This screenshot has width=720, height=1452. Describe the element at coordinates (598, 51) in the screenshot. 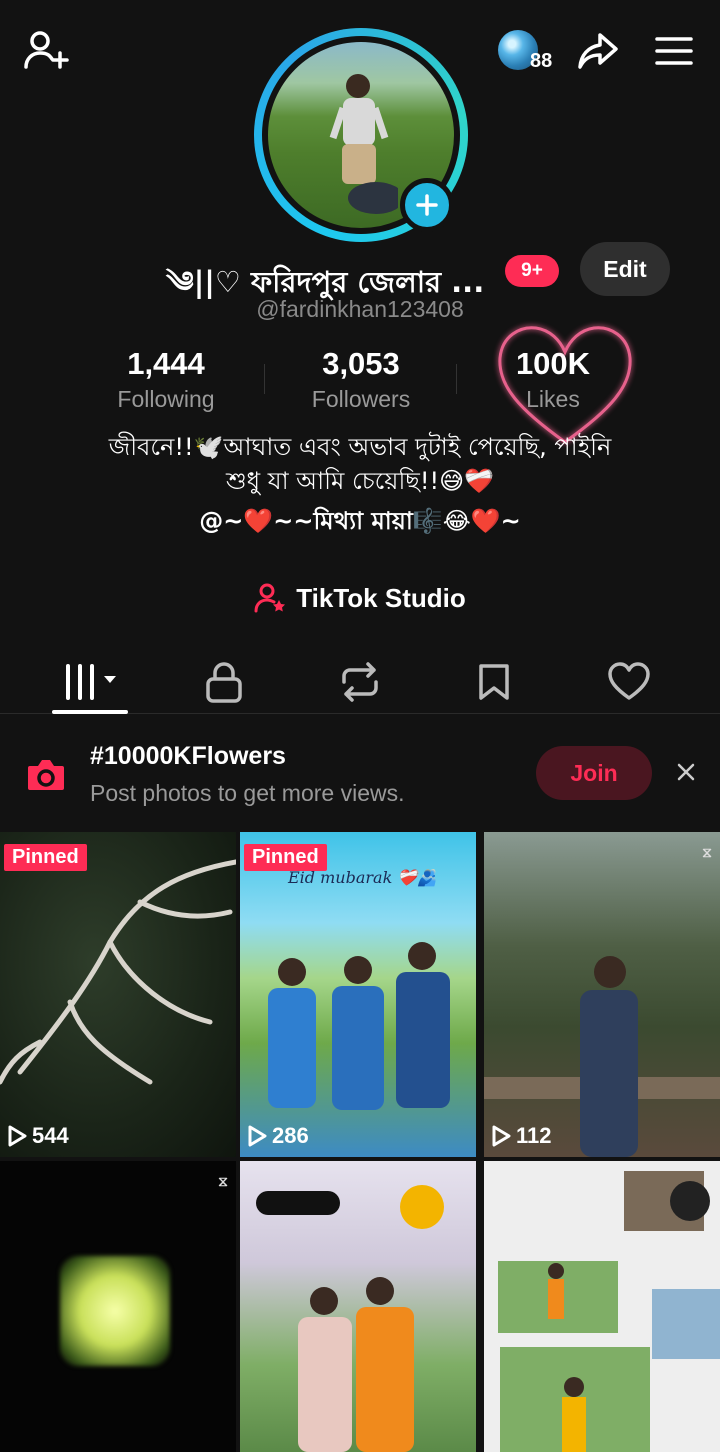

I see `share-icon` at that location.